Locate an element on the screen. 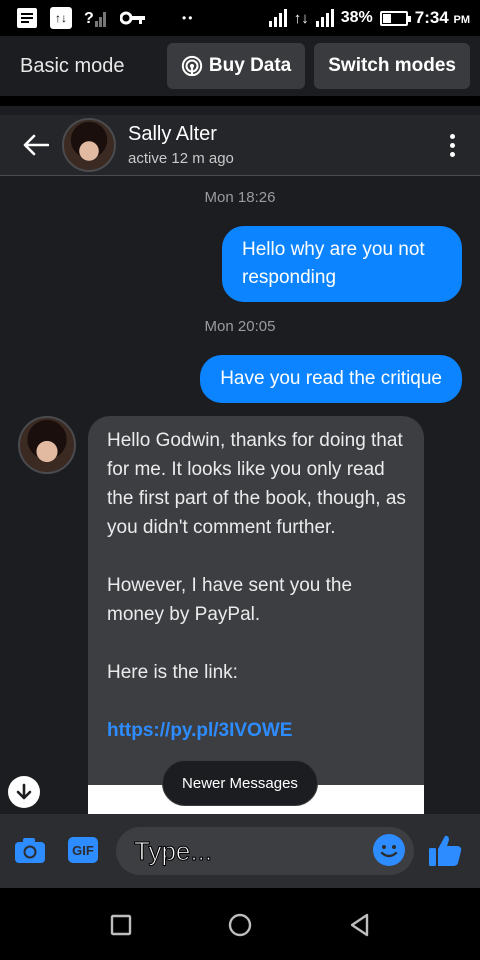  arrow-down-icon is located at coordinates (24, 791).